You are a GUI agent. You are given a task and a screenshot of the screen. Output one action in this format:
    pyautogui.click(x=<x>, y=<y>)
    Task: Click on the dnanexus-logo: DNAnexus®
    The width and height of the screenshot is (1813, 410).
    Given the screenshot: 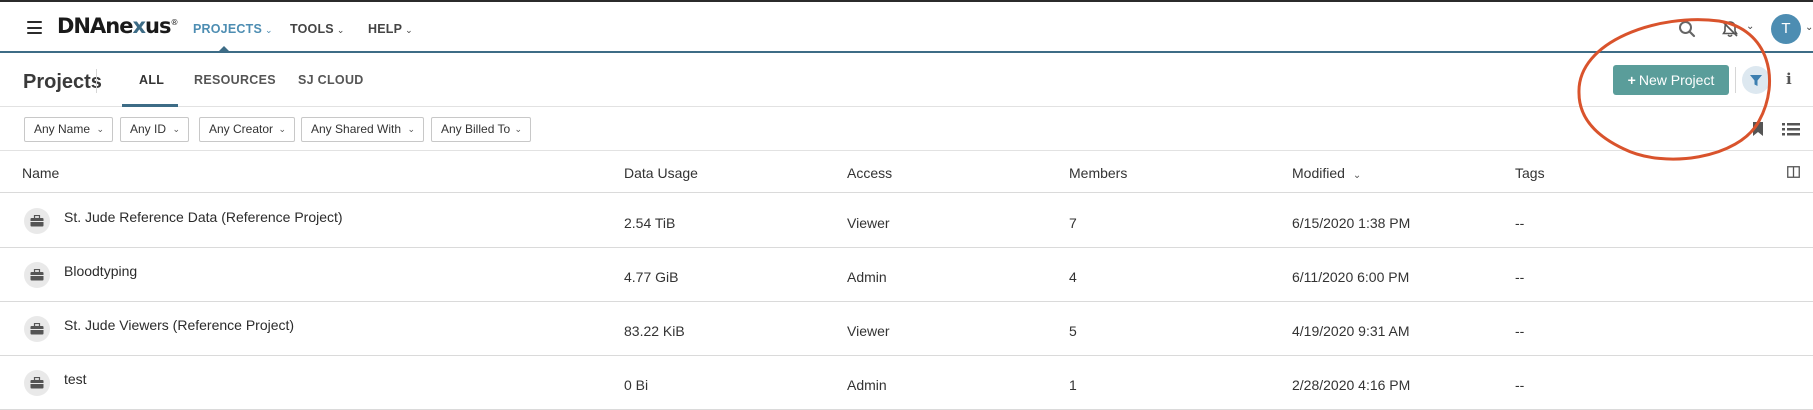 What is the action you would take?
    pyautogui.click(x=117, y=26)
    